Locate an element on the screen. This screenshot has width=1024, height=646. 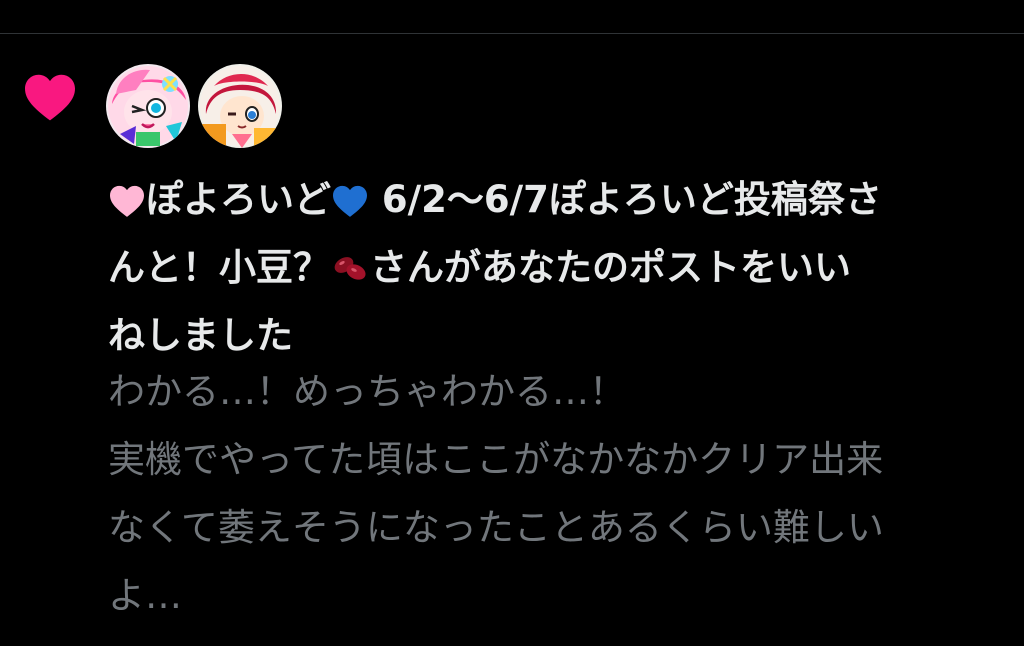
notification-line-1: ぽよろいど 6/2〜6/7ぽよろいど投稿祭さ is located at coordinates (553, 200).